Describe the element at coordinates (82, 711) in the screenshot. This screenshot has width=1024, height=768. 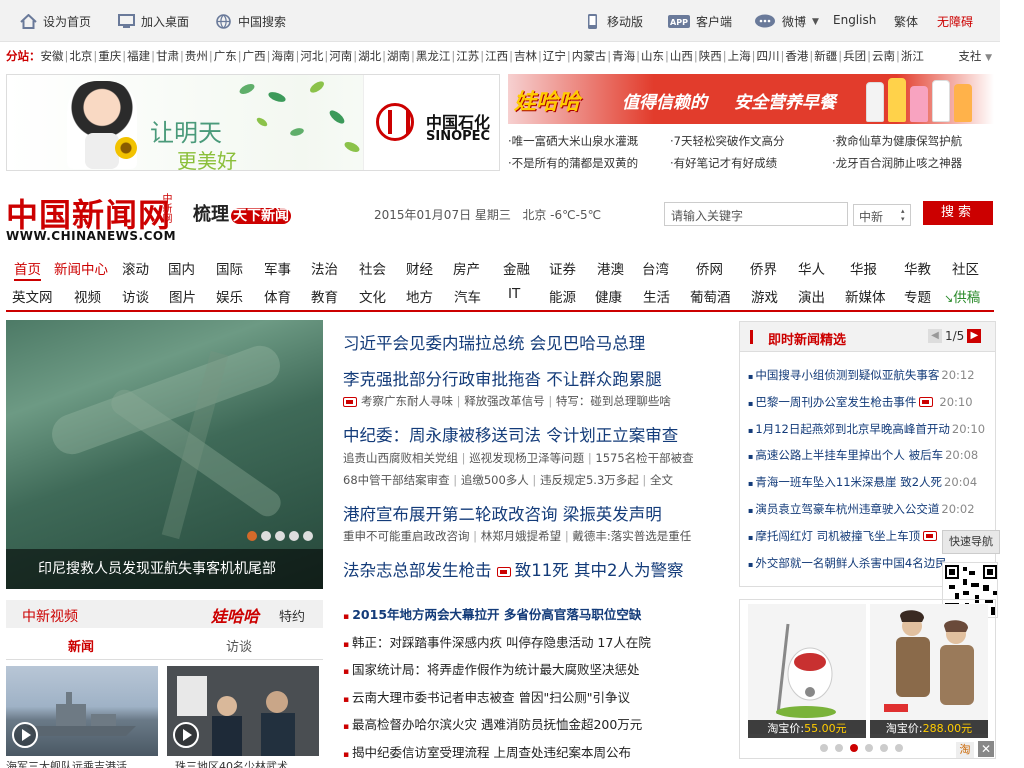
I see `video-thumbnail` at that location.